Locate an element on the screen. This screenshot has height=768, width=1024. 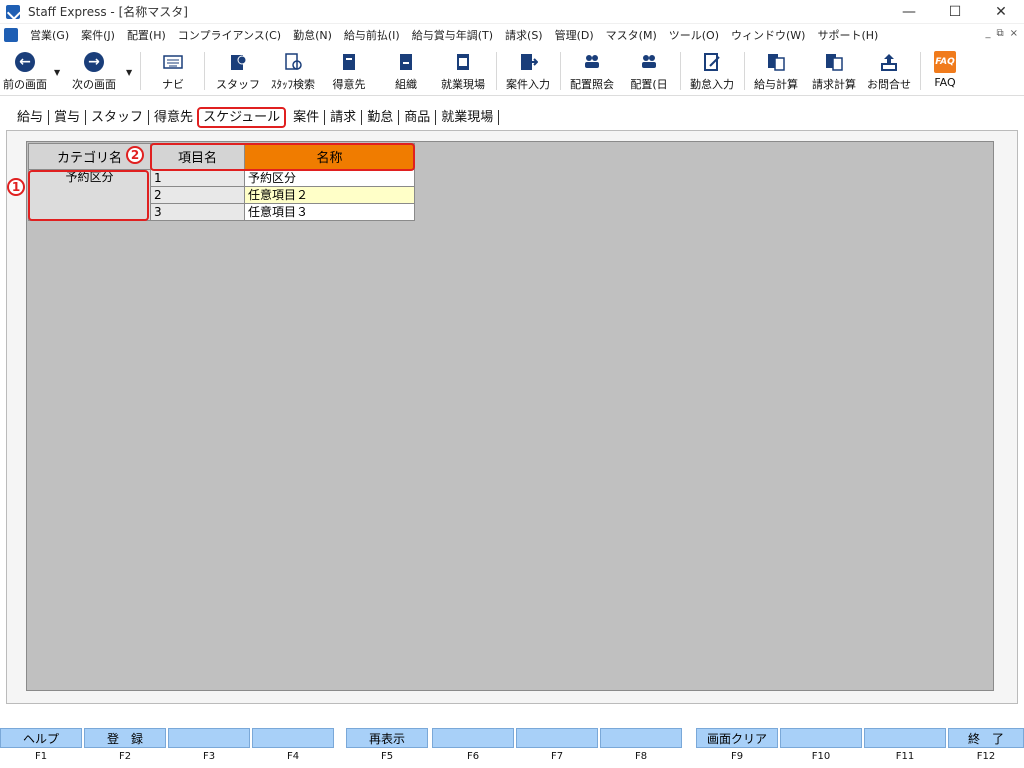
menu-billing: 請求(S) is located at coordinates (524, 35).